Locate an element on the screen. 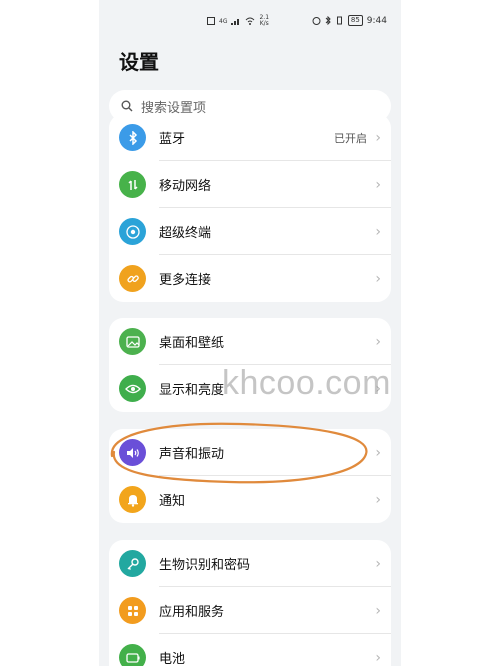  settings-item-mobile-network: 移动网络 › is located at coordinates (250, 184).